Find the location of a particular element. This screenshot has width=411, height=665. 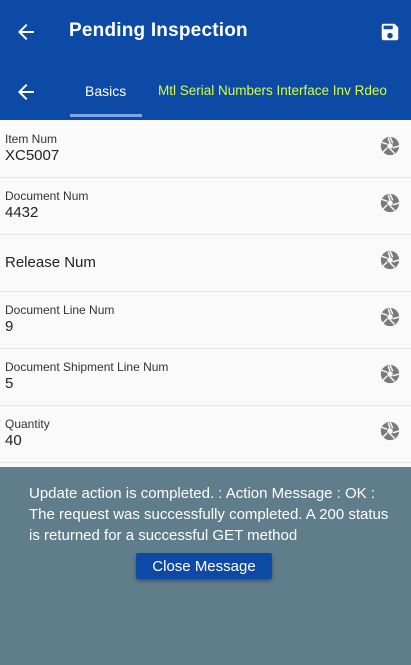

field-value: XC5007 is located at coordinates (32, 155).